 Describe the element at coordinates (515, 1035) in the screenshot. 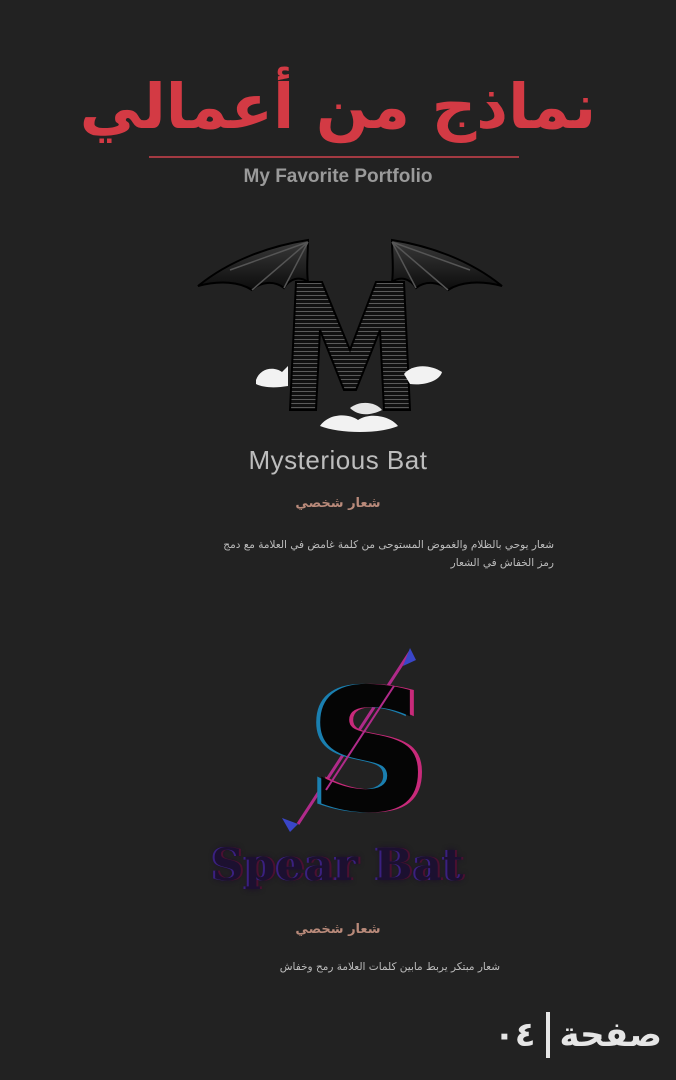

I see `page-number: ٠٤` at that location.